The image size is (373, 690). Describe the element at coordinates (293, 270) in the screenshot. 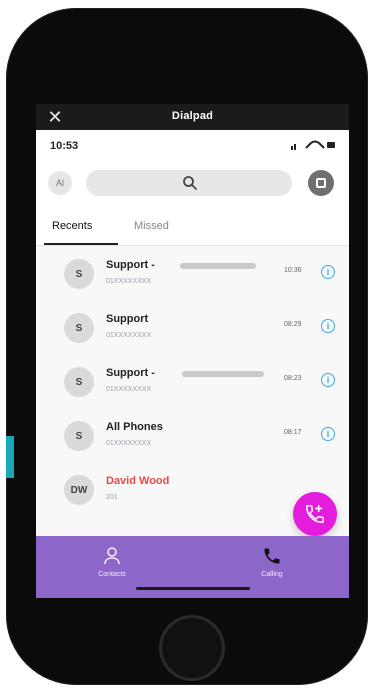

I see `call-time: 10:36` at that location.